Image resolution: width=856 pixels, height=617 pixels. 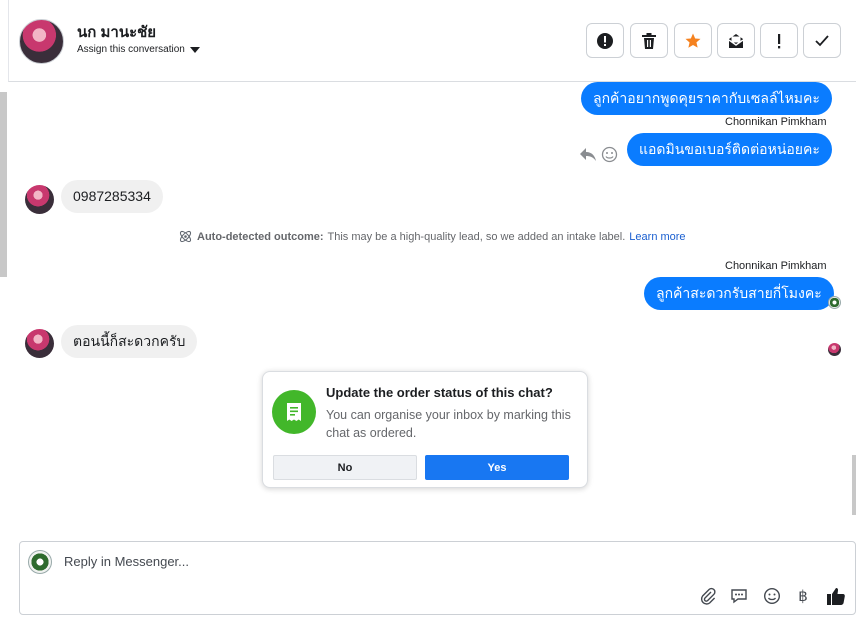 What do you see at coordinates (729, 149) in the screenshot?
I see `message-outgoing: แอดมินขอเบอร์ติดต่อหน่อยคะ` at bounding box center [729, 149].